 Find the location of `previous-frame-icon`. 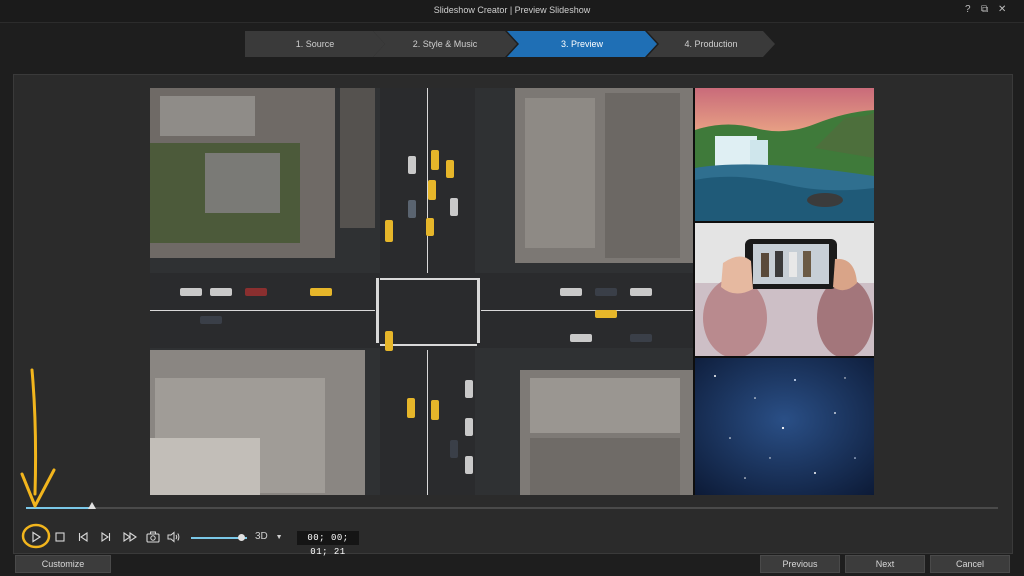

previous-frame-icon is located at coordinates (83, 537).